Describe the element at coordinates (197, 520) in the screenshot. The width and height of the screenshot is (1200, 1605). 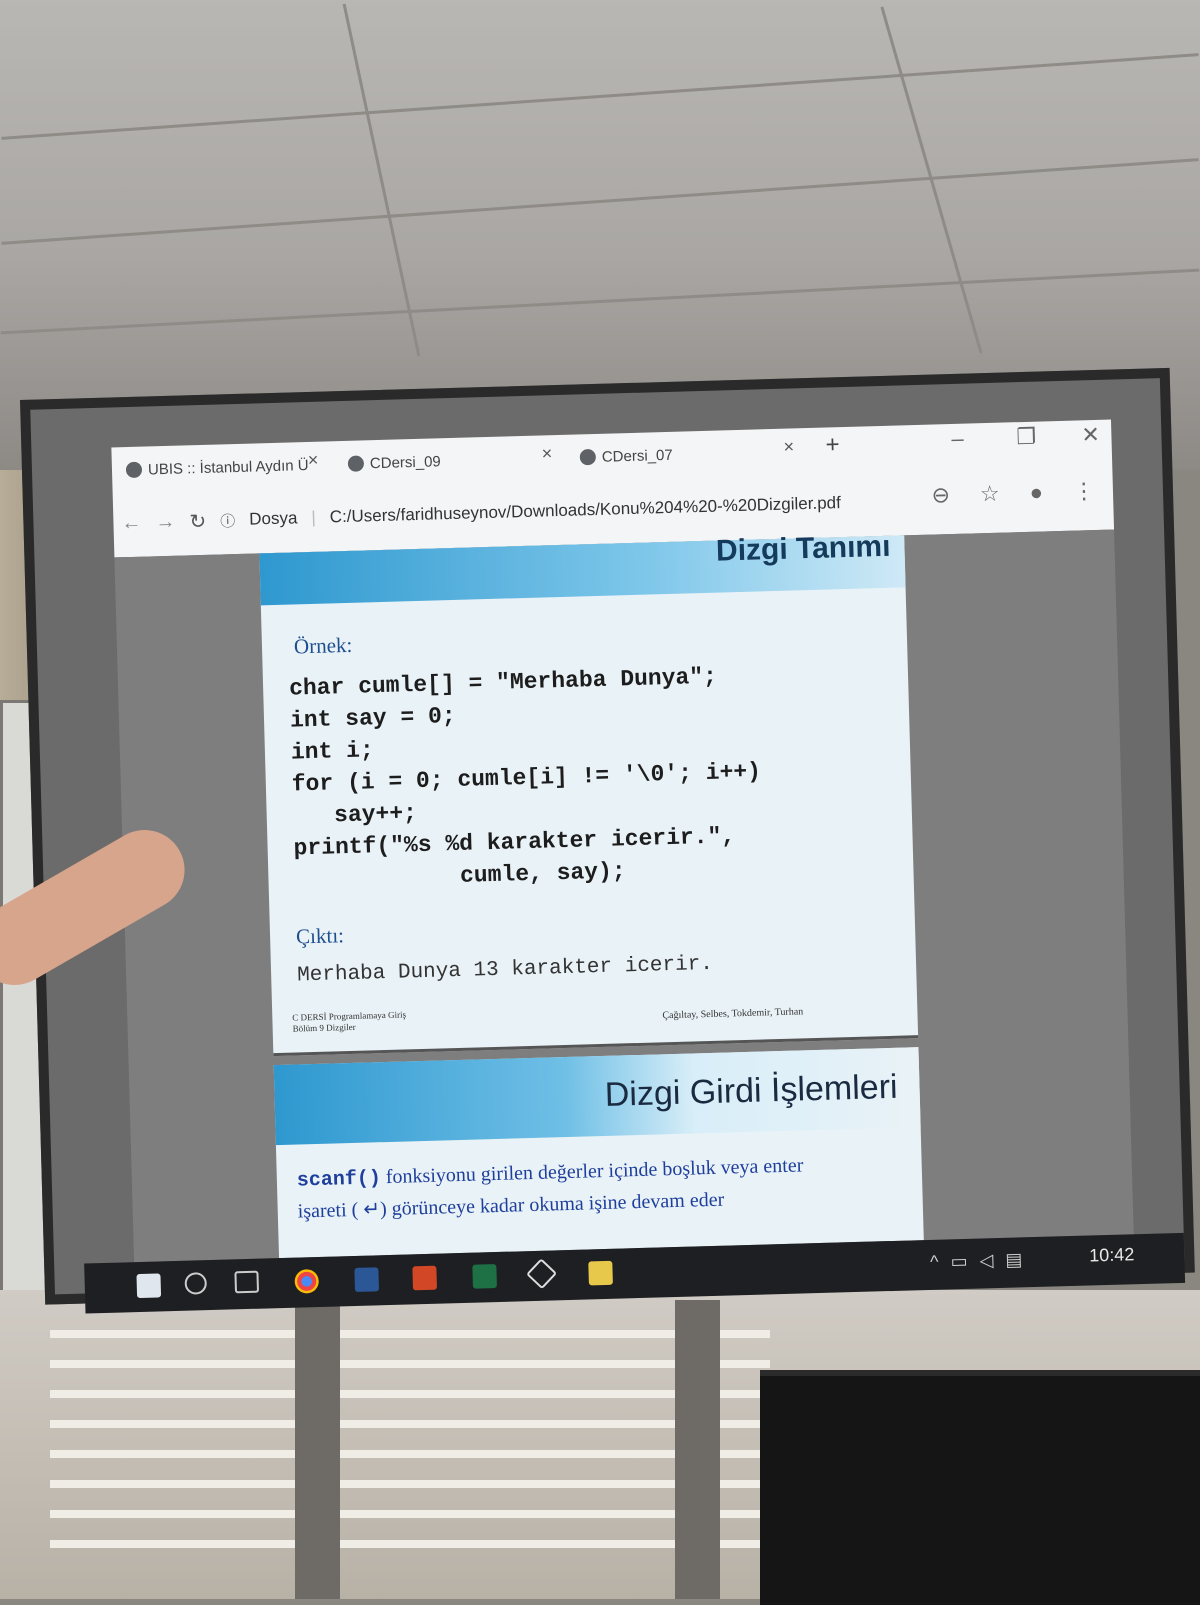
I see `reload-icon: ↻` at that location.